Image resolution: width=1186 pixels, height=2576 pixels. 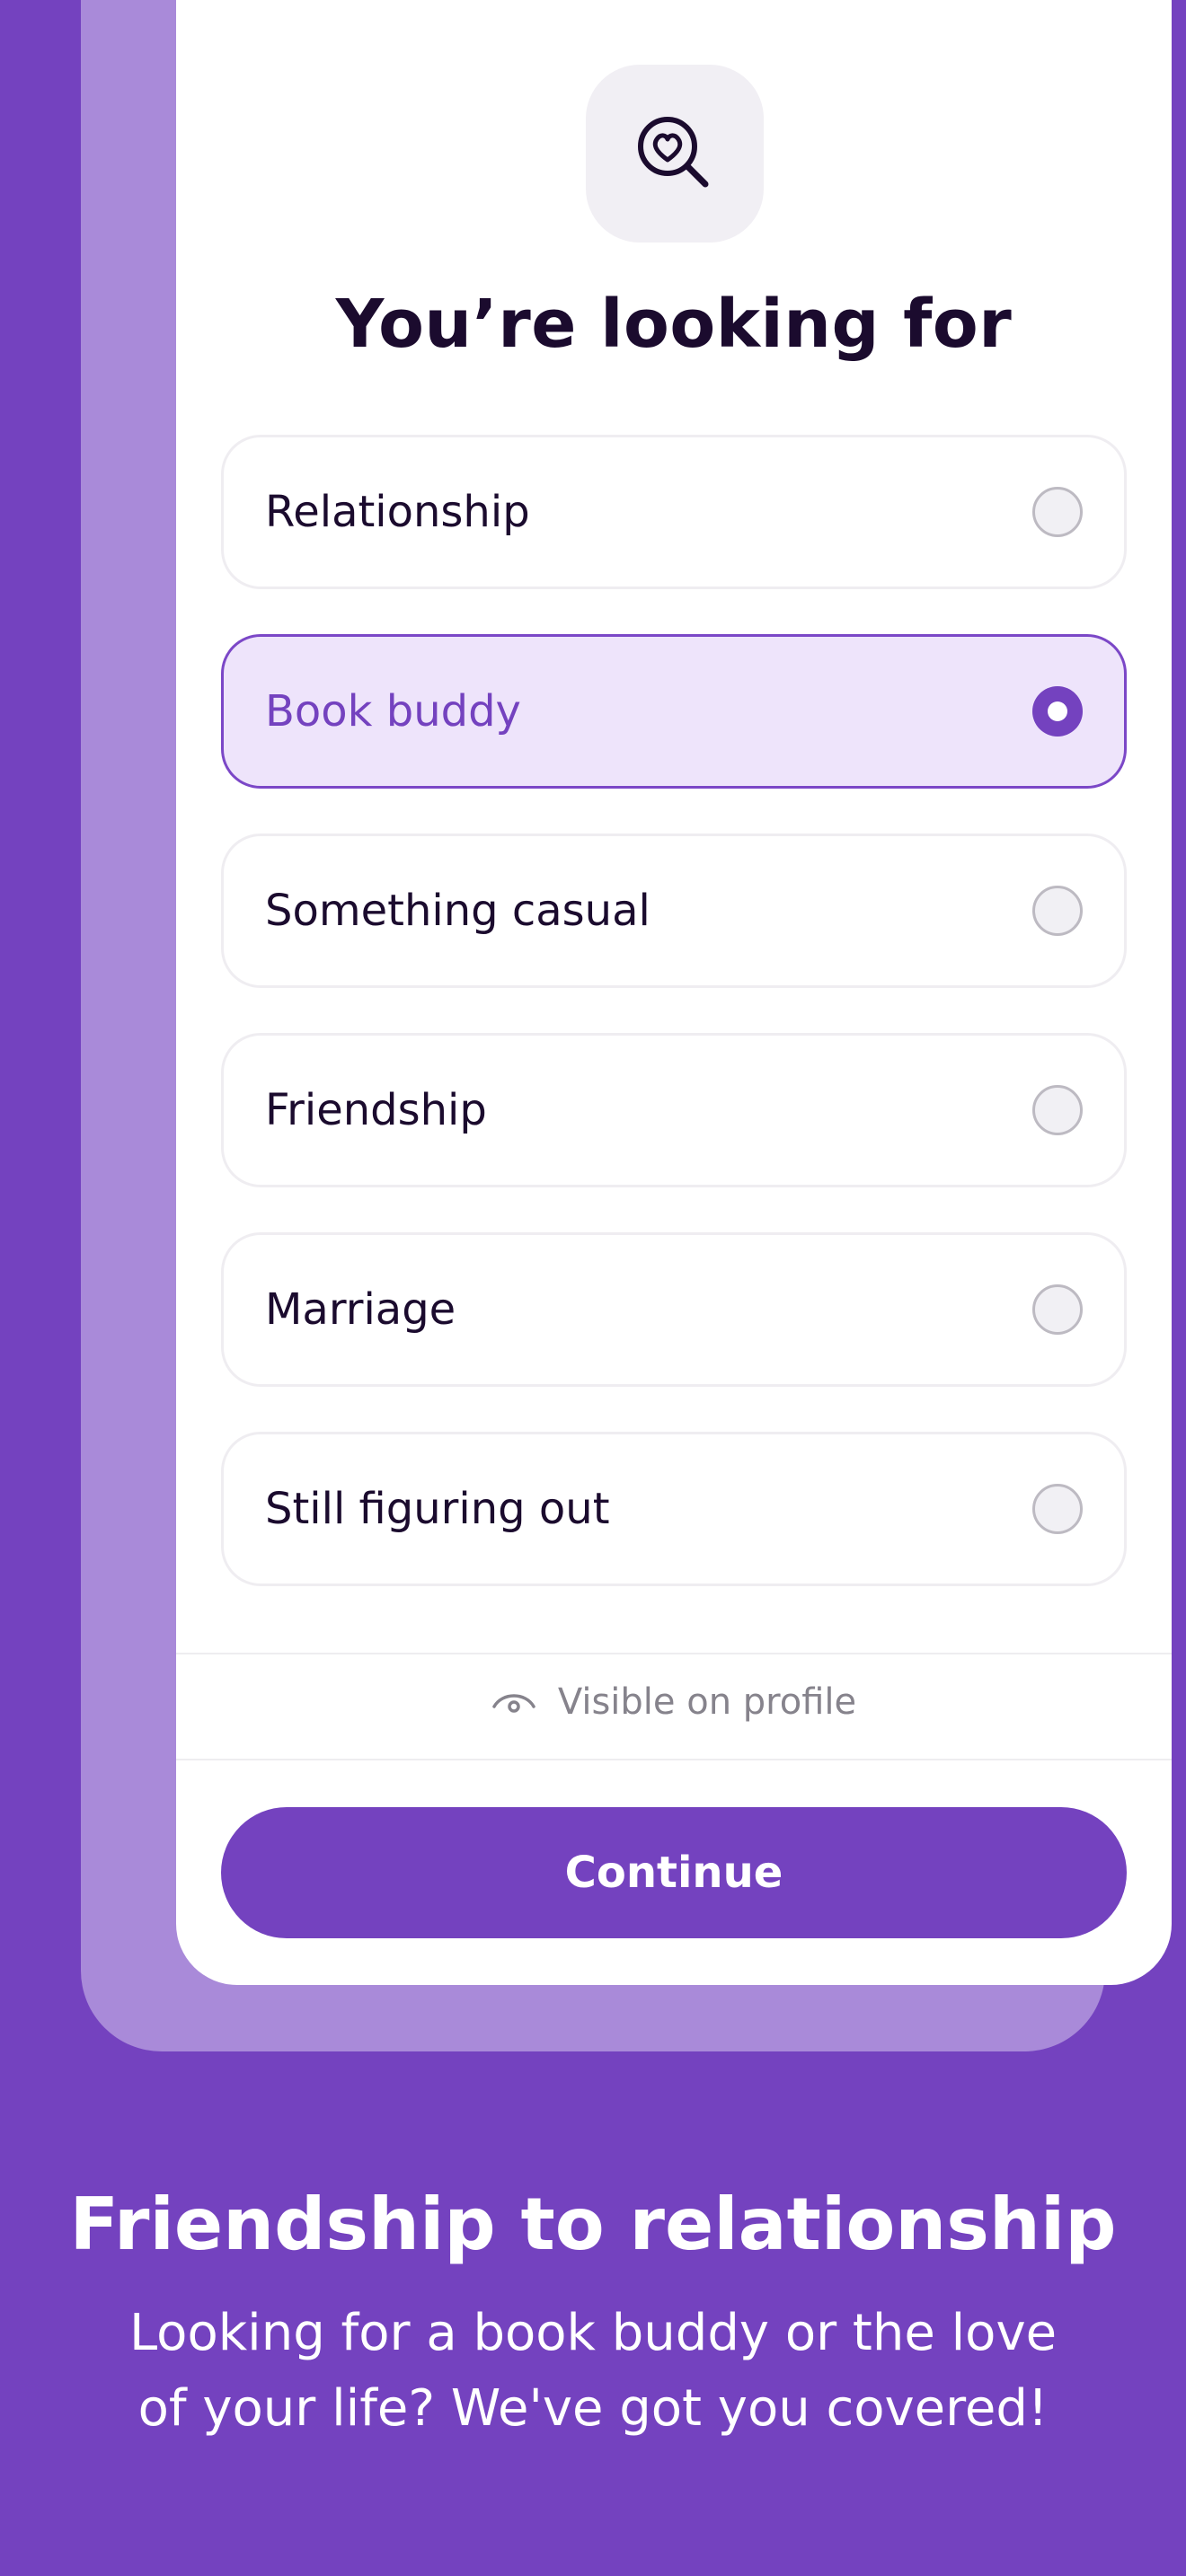 I want to click on continue-button: Continue, so click(x=674, y=1872).